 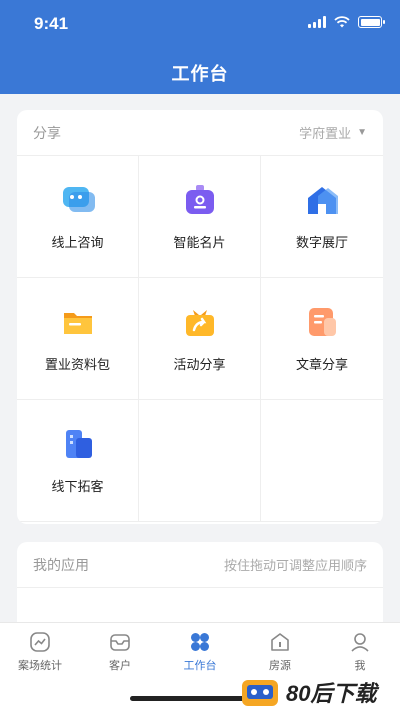 What do you see at coordinates (325, 133) in the screenshot?
I see `project-selector-label: 学府置业` at bounding box center [325, 133].